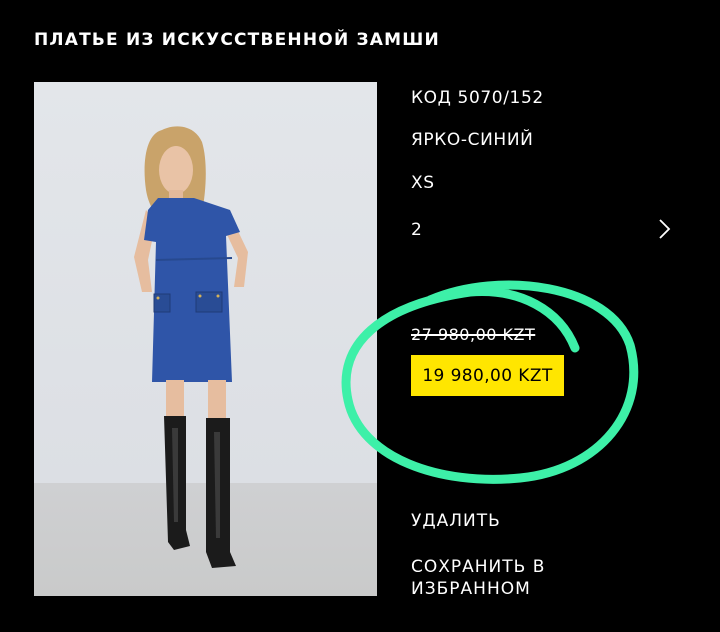 Image resolution: width=720 pixels, height=632 pixels. Describe the element at coordinates (471, 589) in the screenshot. I see `save-label-line2: ИЗБРАННОМ` at that location.